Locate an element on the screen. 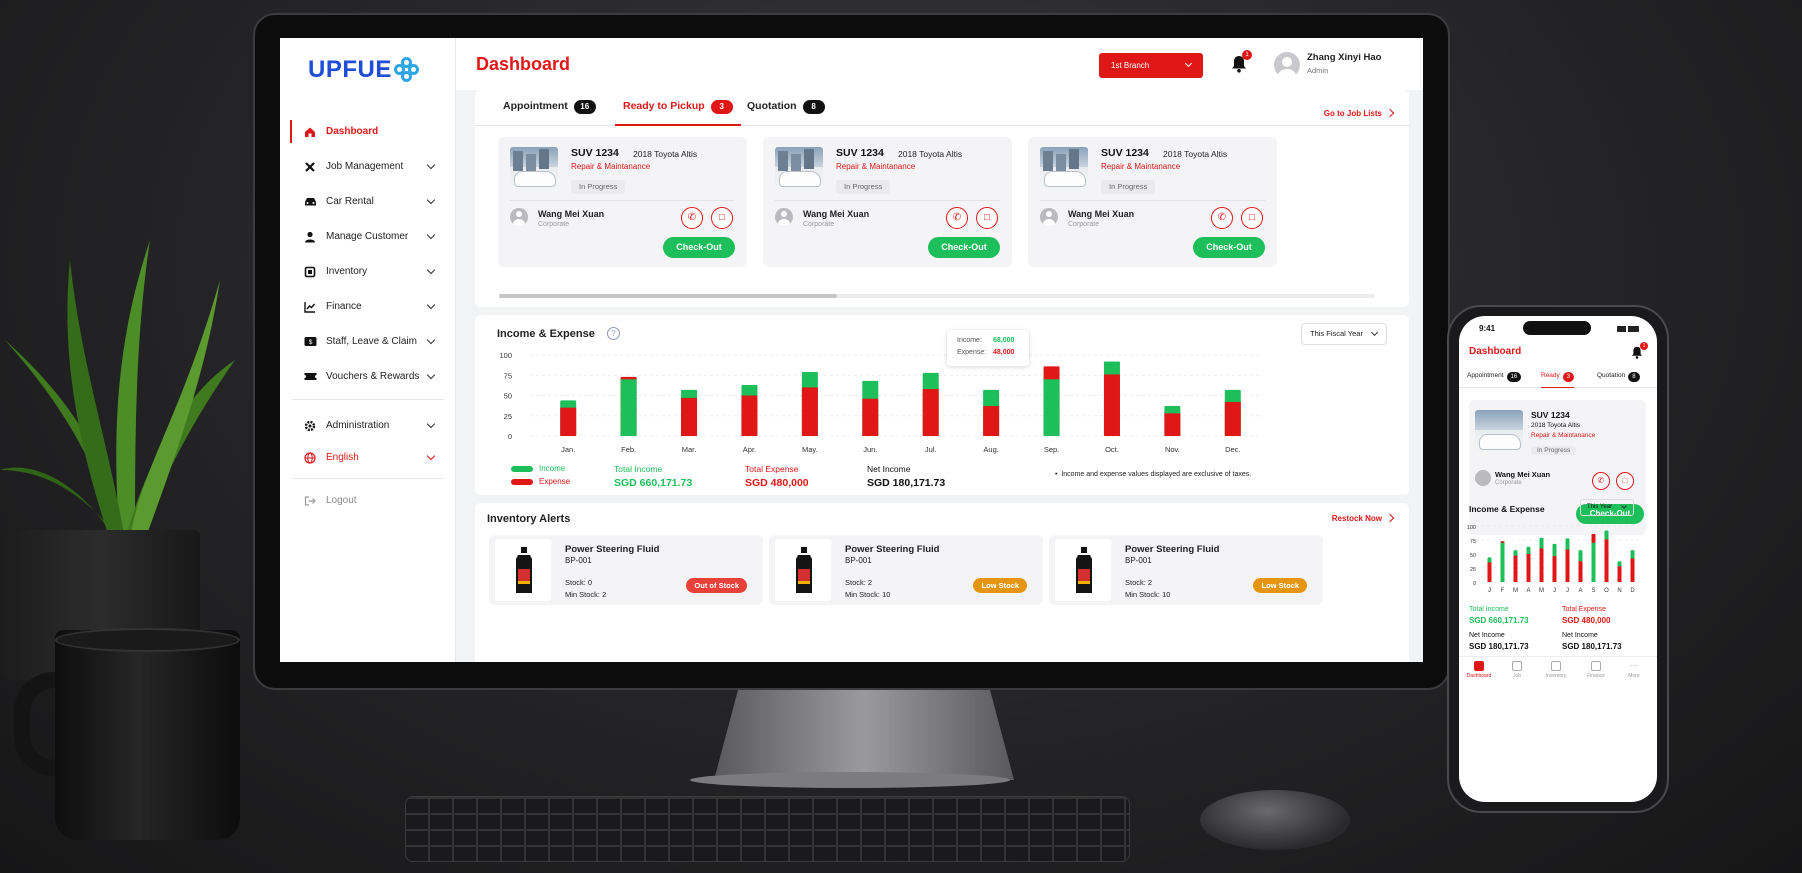  sidebar-item-label: Staff, Leave & Claim is located at coordinates (371, 341).